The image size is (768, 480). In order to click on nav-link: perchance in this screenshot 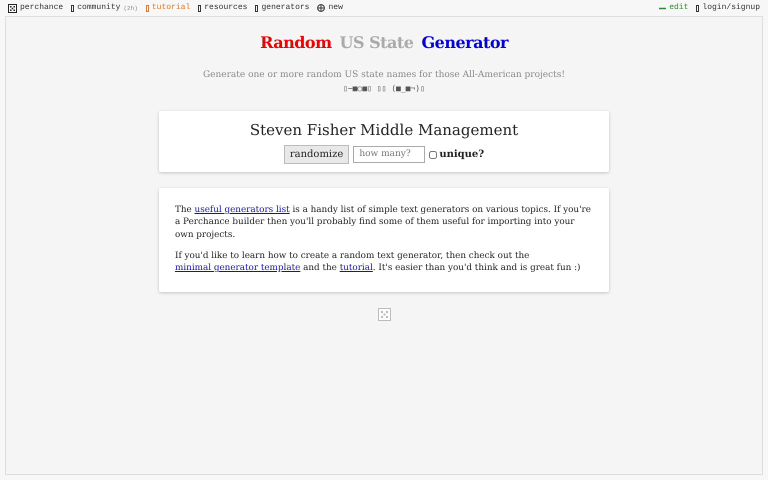, I will do `click(36, 8)`.